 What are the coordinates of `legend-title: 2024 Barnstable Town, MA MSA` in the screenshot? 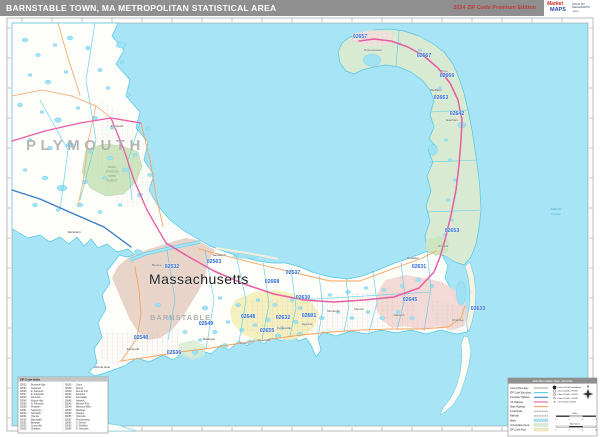 It's located at (552, 381).